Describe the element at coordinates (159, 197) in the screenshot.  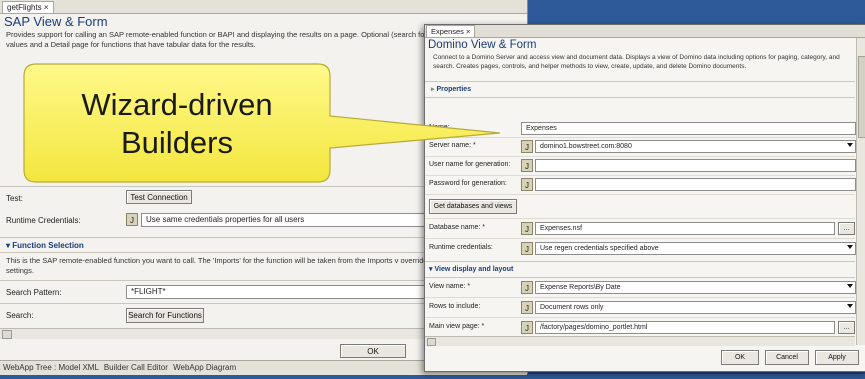
I see `test-connection-button: Test Connection` at that location.